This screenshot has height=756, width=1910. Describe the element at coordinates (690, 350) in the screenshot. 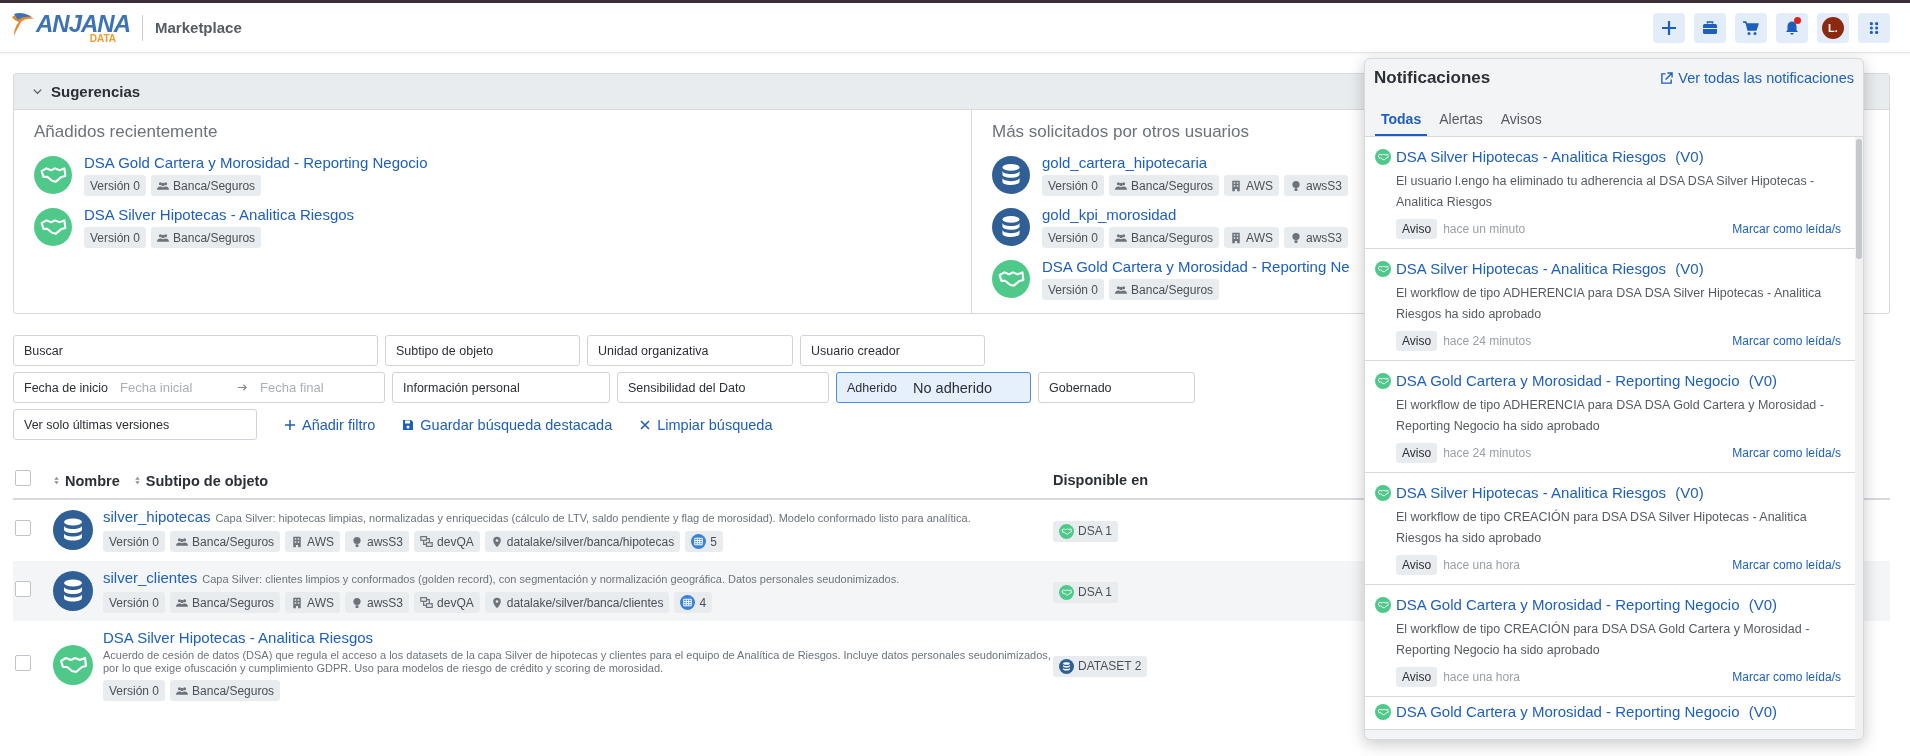

I see `filter-button: Unidad organizativa` at that location.